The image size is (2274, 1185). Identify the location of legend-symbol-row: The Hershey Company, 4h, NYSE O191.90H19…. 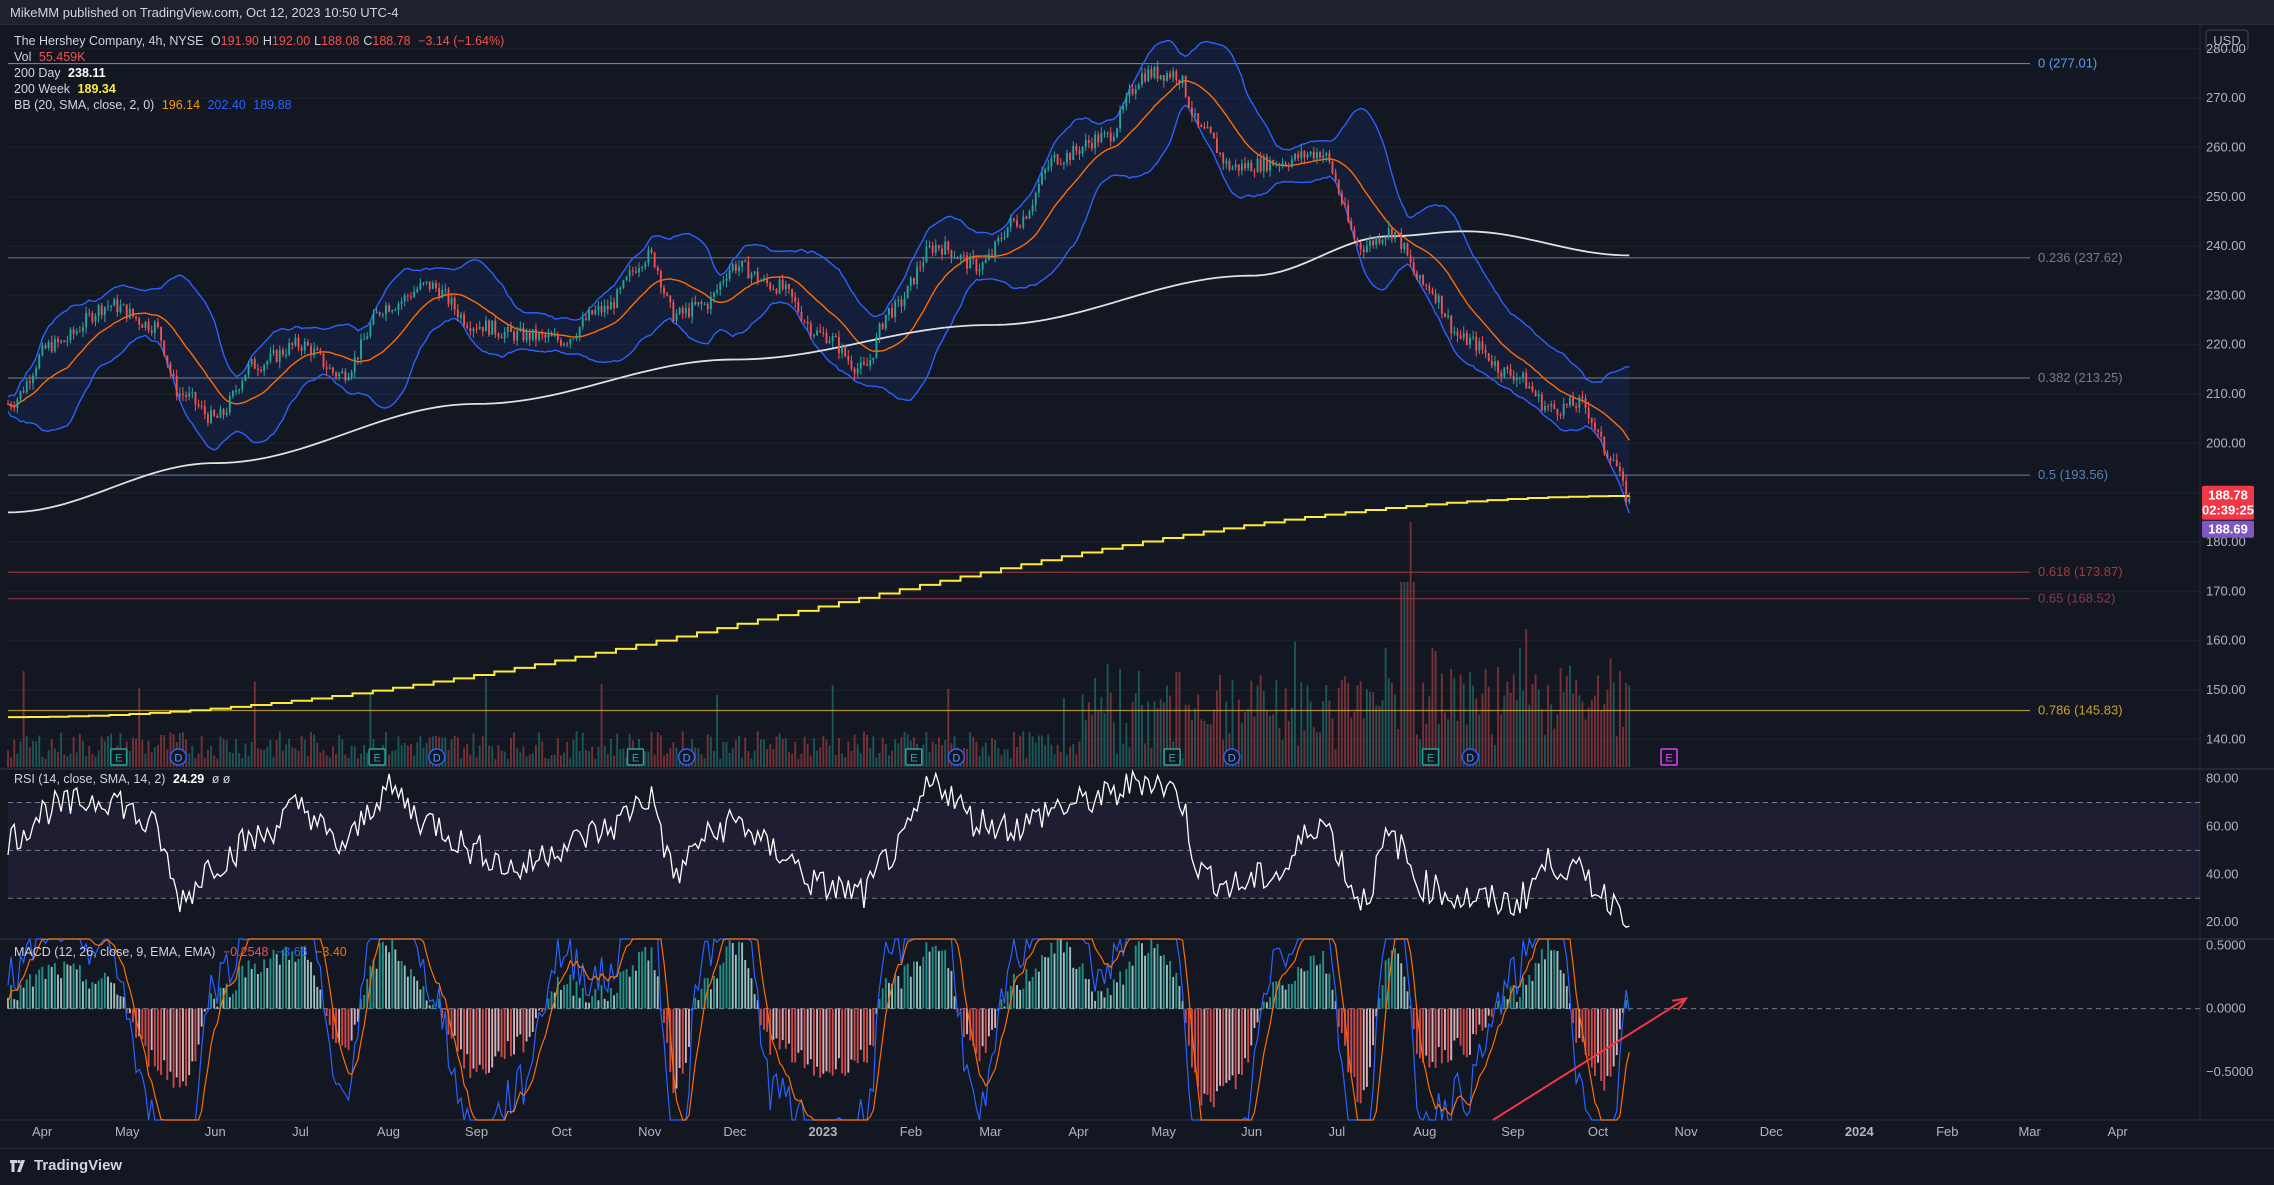
(259, 41).